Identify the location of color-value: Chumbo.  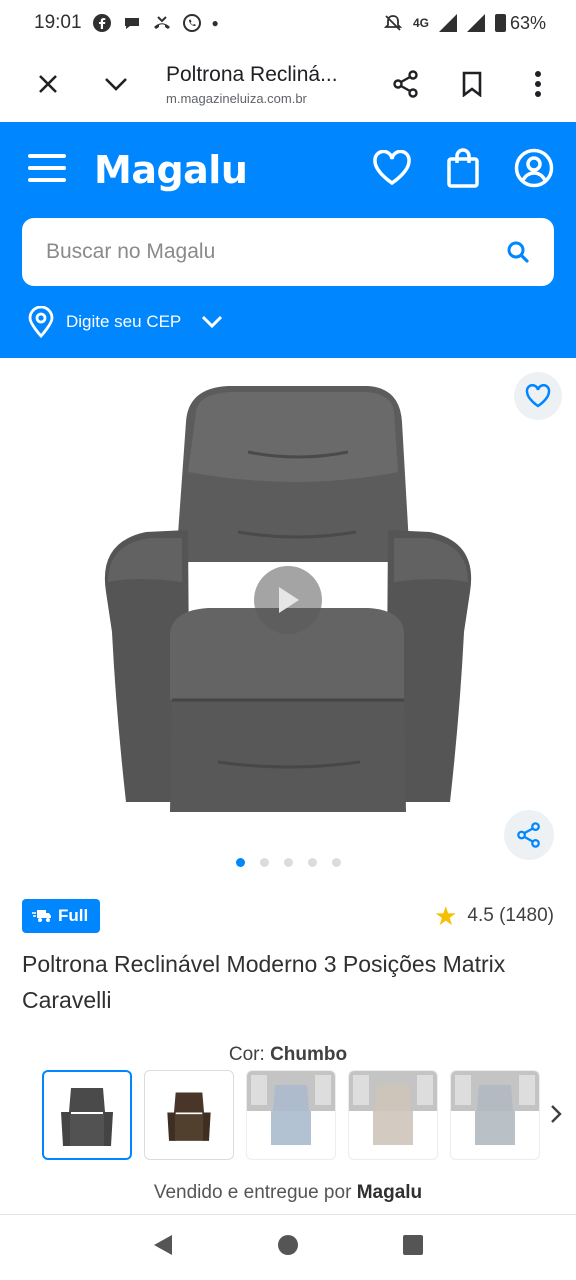
(309, 1054).